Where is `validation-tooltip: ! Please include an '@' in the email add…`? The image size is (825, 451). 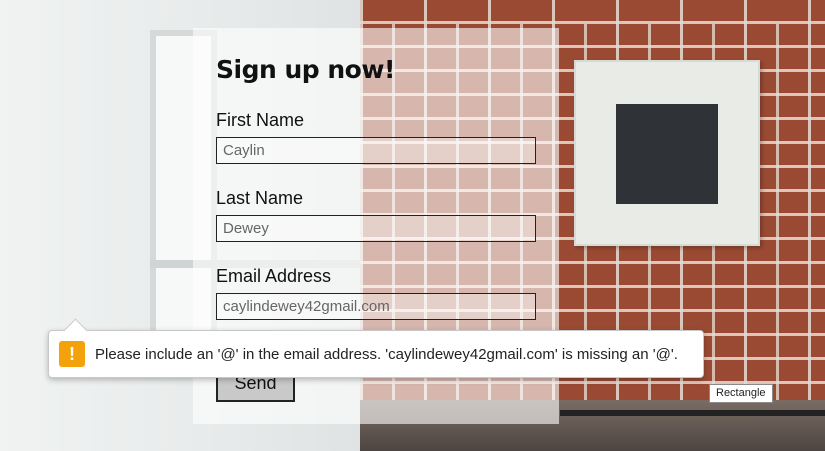
validation-tooltip: ! Please include an '@' in the email add… is located at coordinates (376, 348).